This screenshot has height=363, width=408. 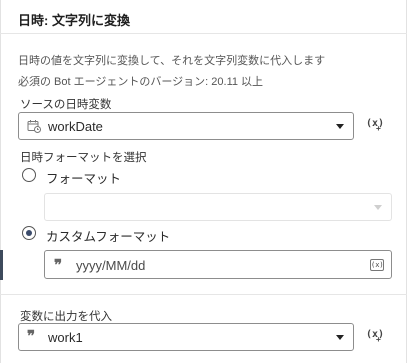 What do you see at coordinates (375, 125) in the screenshot?
I see `insert-variable-button-source: (x) +` at bounding box center [375, 125].